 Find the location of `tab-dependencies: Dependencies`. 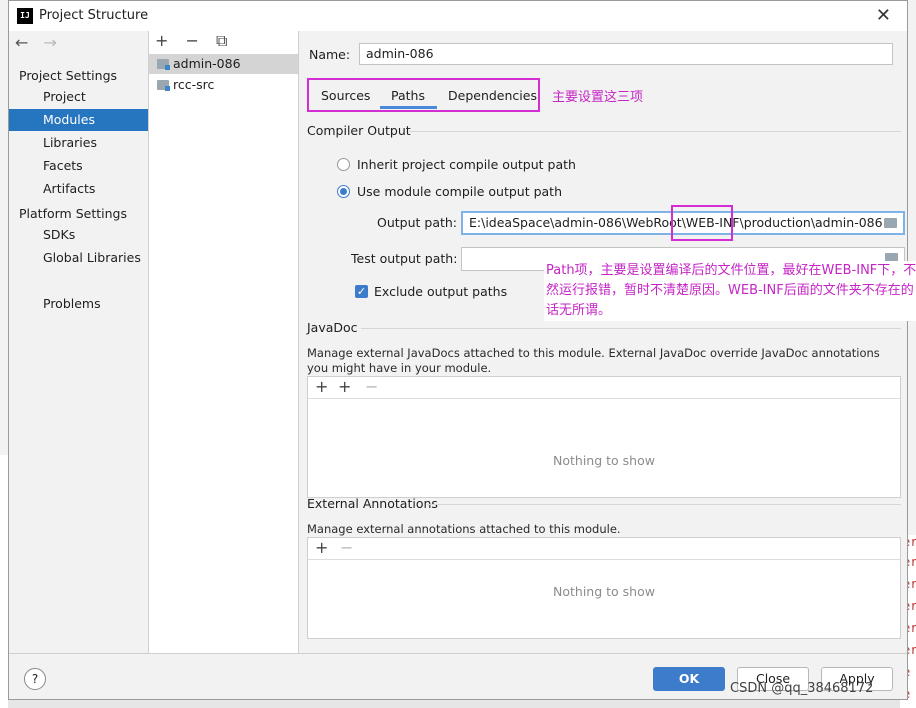

tab-dependencies: Dependencies is located at coordinates (492, 98).